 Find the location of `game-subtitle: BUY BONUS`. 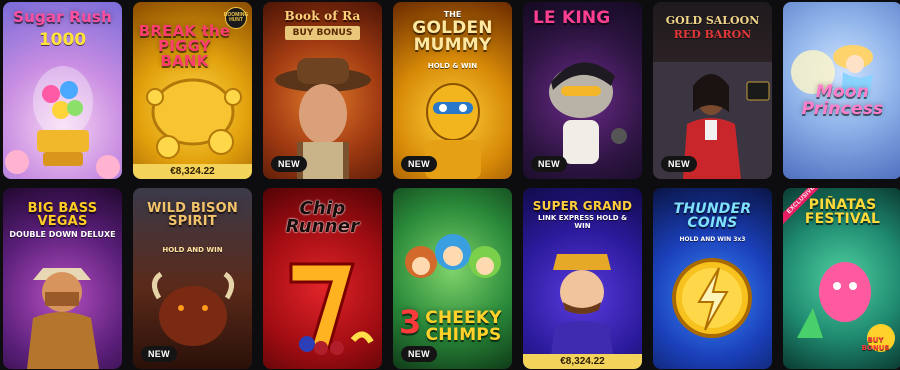

game-subtitle: BUY BONUS is located at coordinates (322, 33).